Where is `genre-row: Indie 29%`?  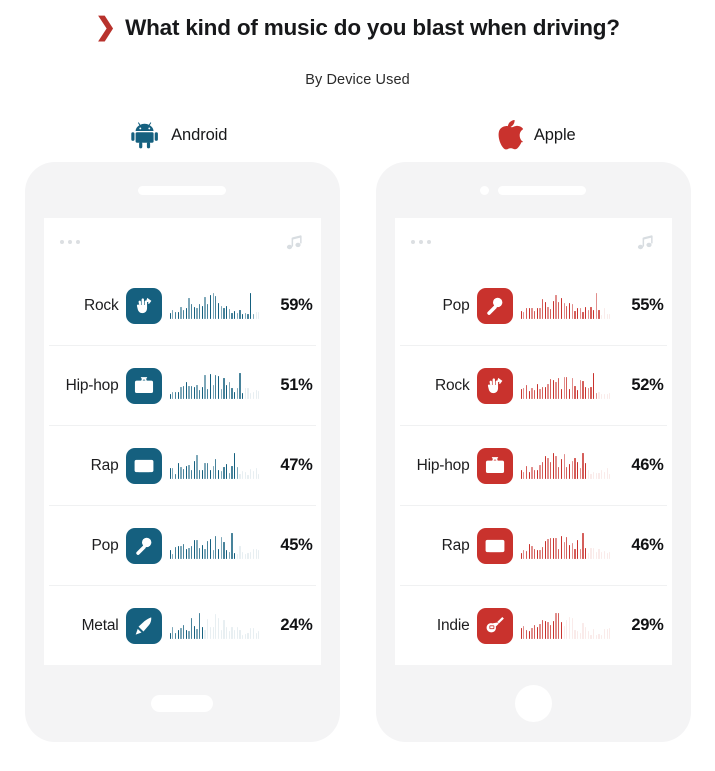 genre-row: Indie 29% is located at coordinates (533, 625).